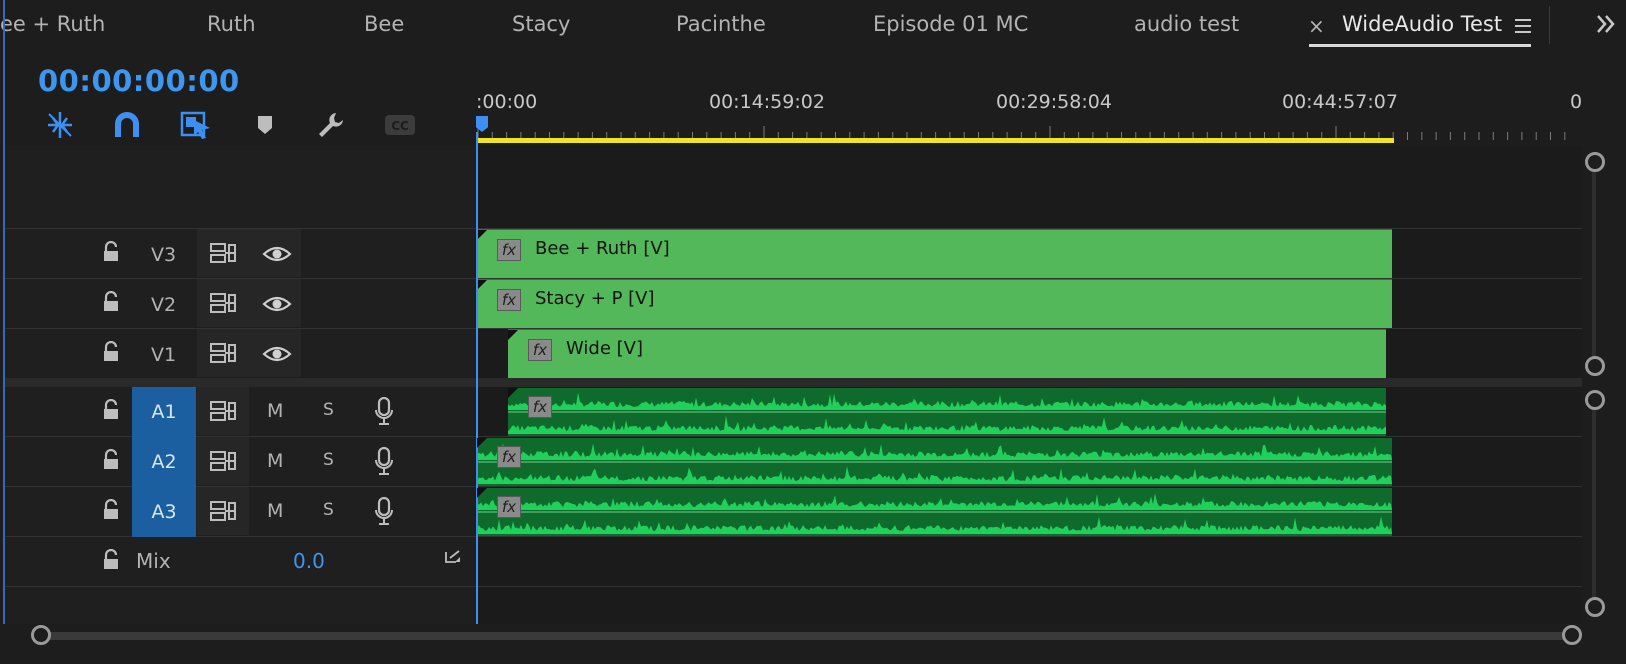 The width and height of the screenshot is (1626, 664). Describe the element at coordinates (139, 81) in the screenshot. I see `playhead-timecode: 00:00:00:00` at that location.